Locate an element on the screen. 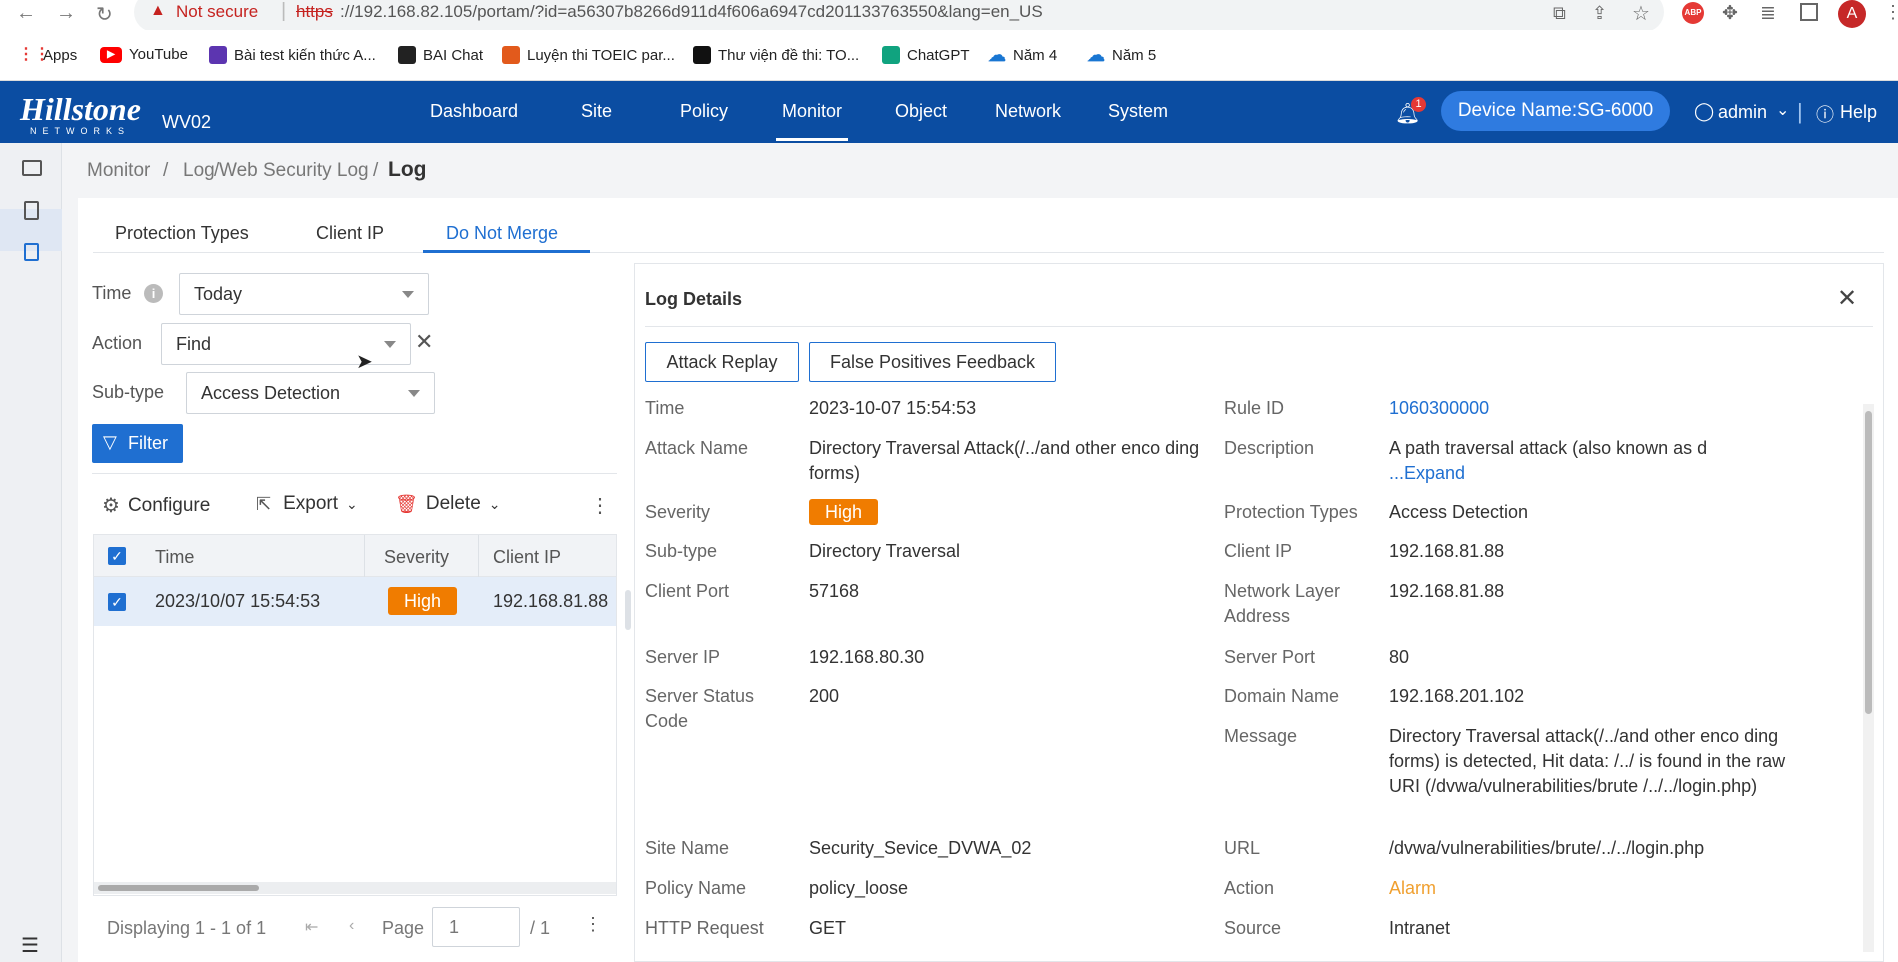  col-client-ip: Client IP is located at coordinates (527, 557).